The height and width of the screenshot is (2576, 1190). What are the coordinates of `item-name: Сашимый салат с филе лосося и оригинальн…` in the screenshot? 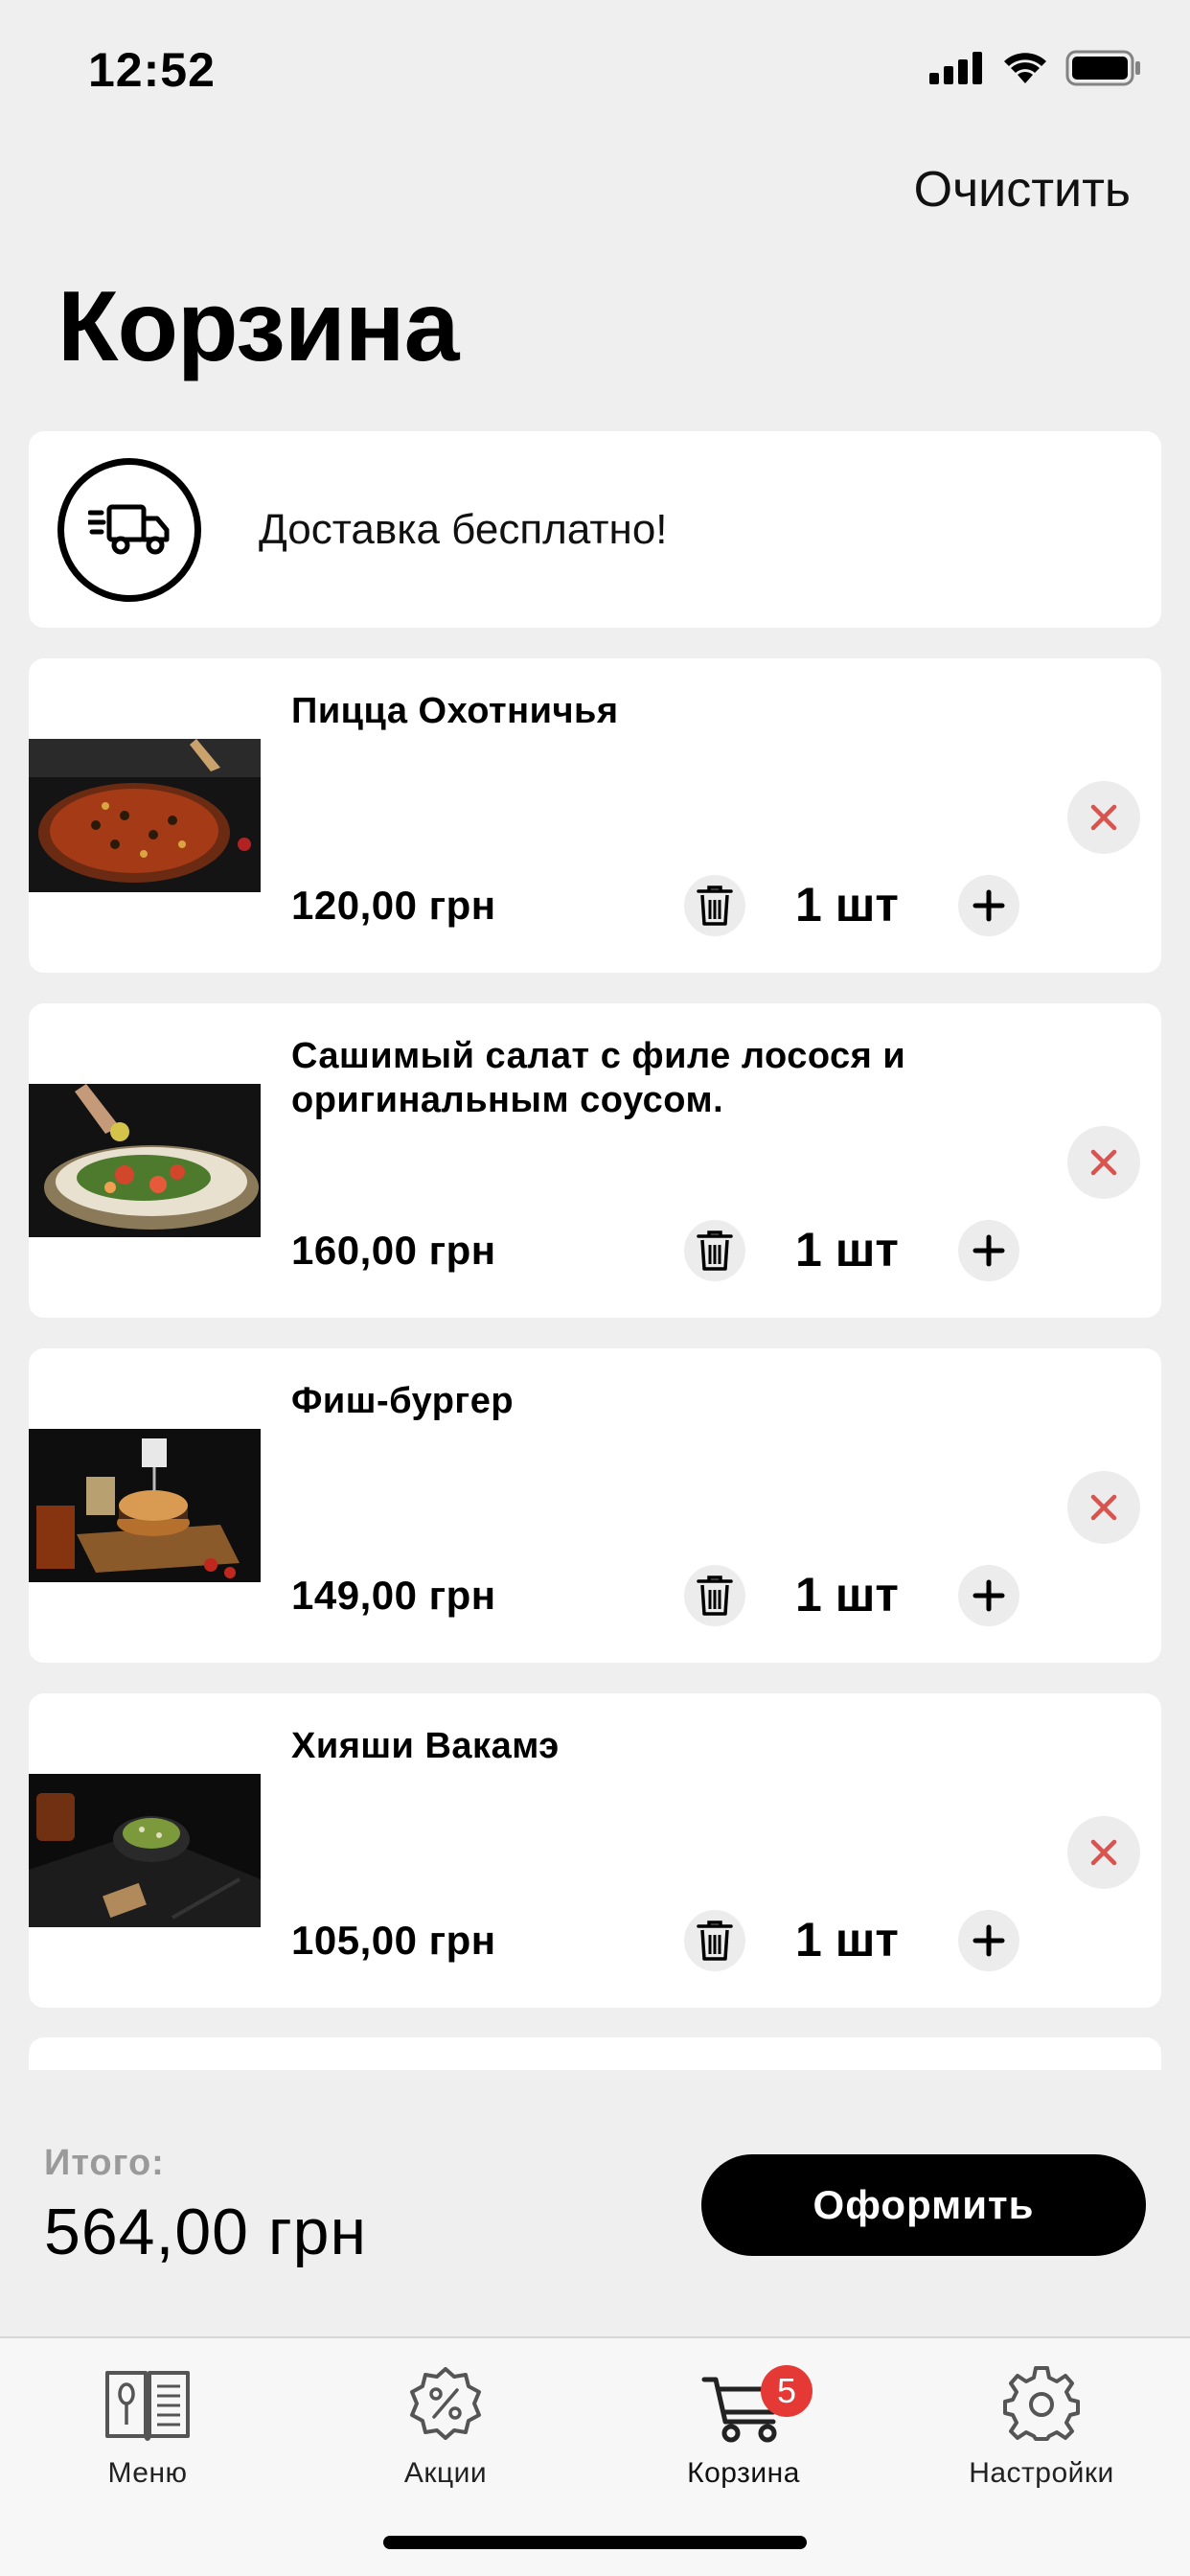 It's located at (599, 1078).